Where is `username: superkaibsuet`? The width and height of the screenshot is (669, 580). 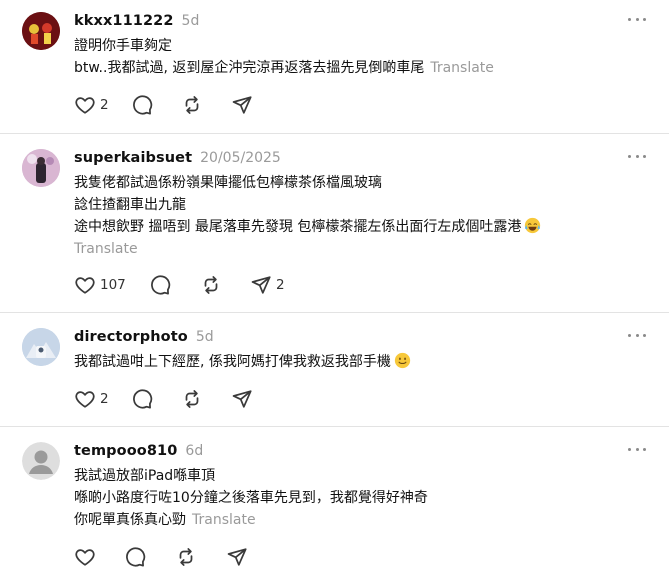
username: superkaibsuet is located at coordinates (133, 158).